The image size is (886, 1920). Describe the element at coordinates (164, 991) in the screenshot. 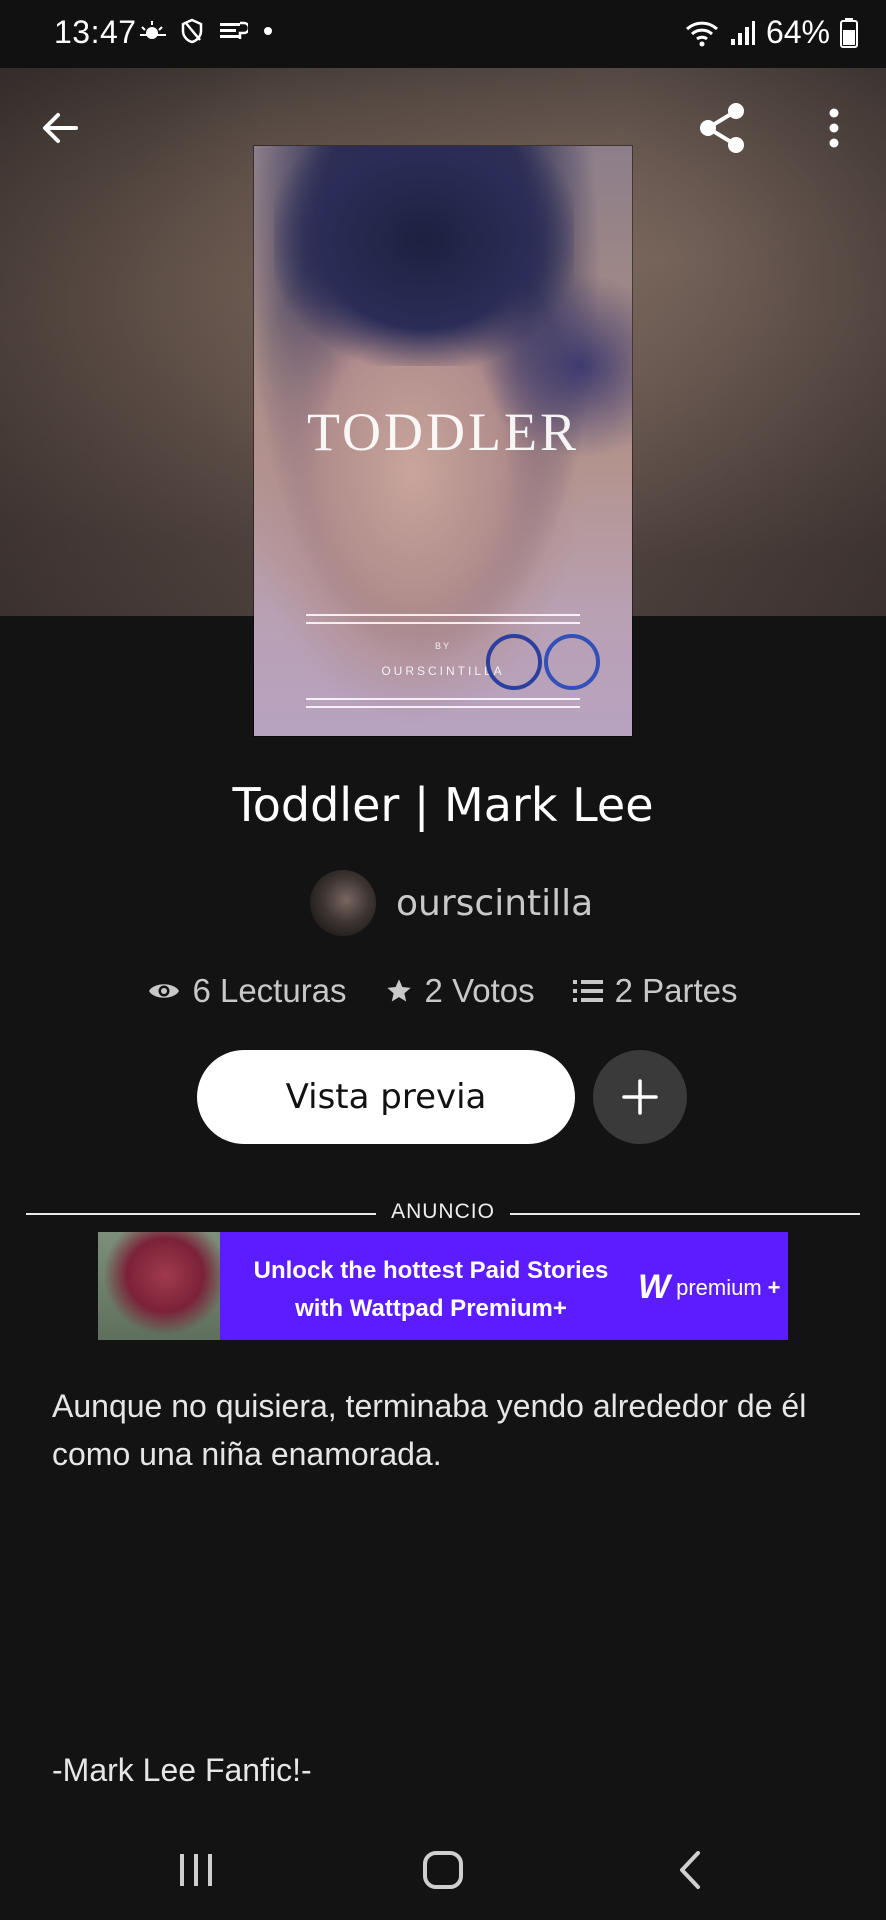

I see `eye-icon` at that location.